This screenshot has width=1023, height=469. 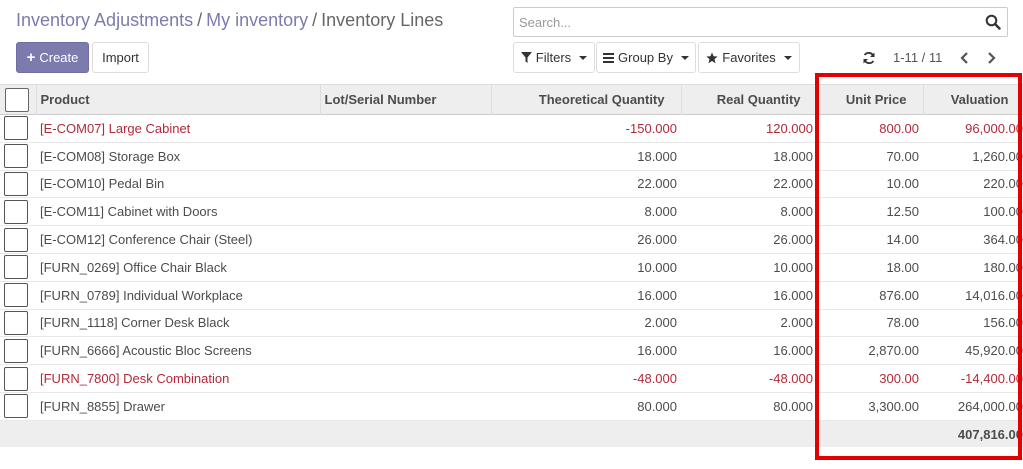 What do you see at coordinates (893, 351) in the screenshot?
I see `unit-price-cell: 2,870.00` at bounding box center [893, 351].